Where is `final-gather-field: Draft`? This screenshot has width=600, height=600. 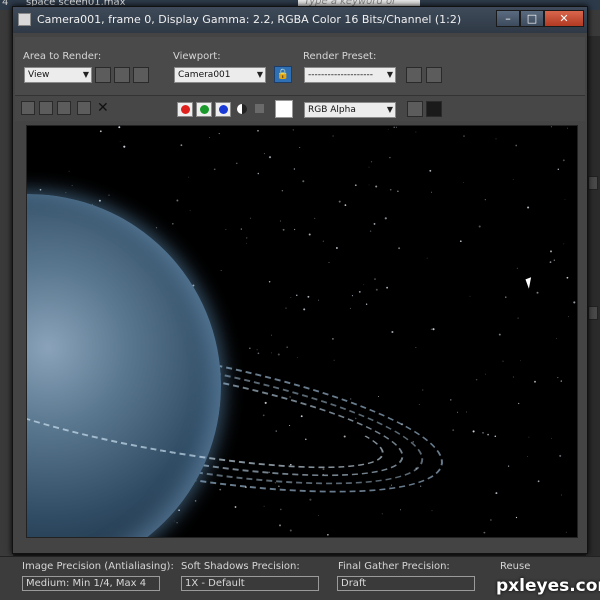 final-gather-field: Draft is located at coordinates (406, 583).